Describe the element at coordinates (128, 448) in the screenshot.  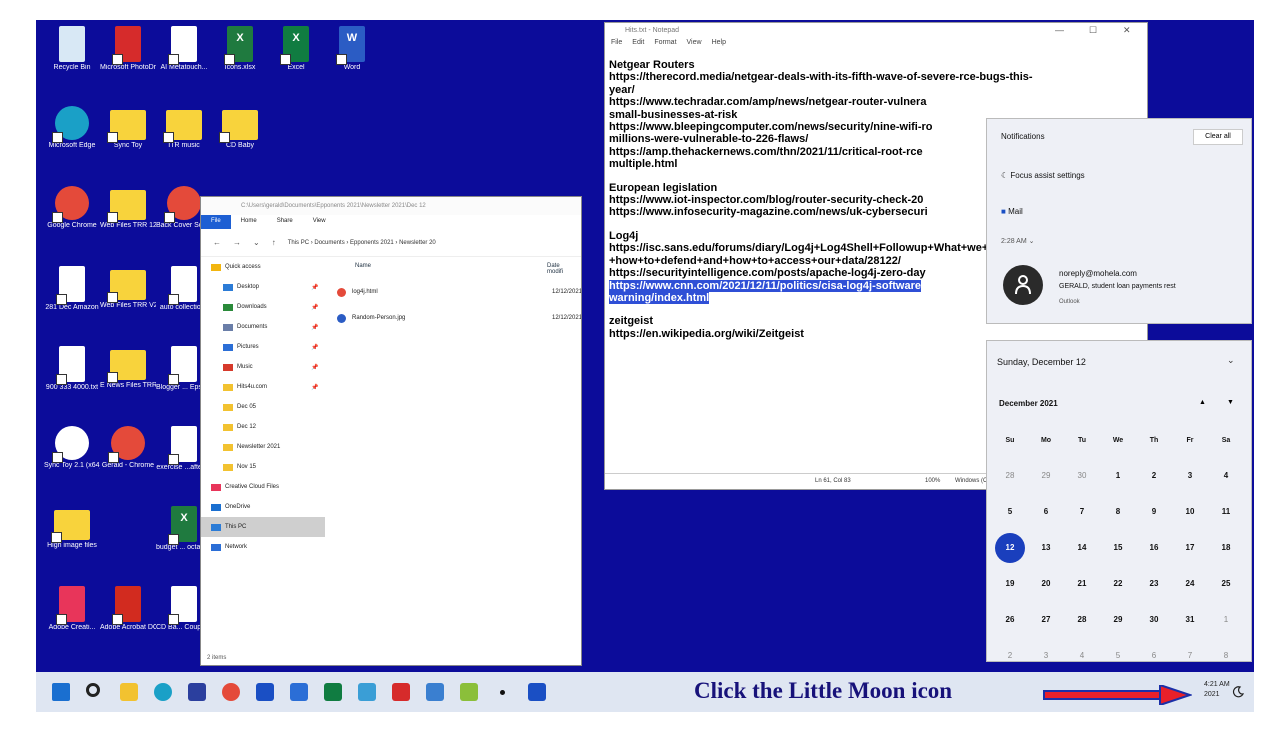
I see `desktop-icon: Gerald - Chrome` at that location.